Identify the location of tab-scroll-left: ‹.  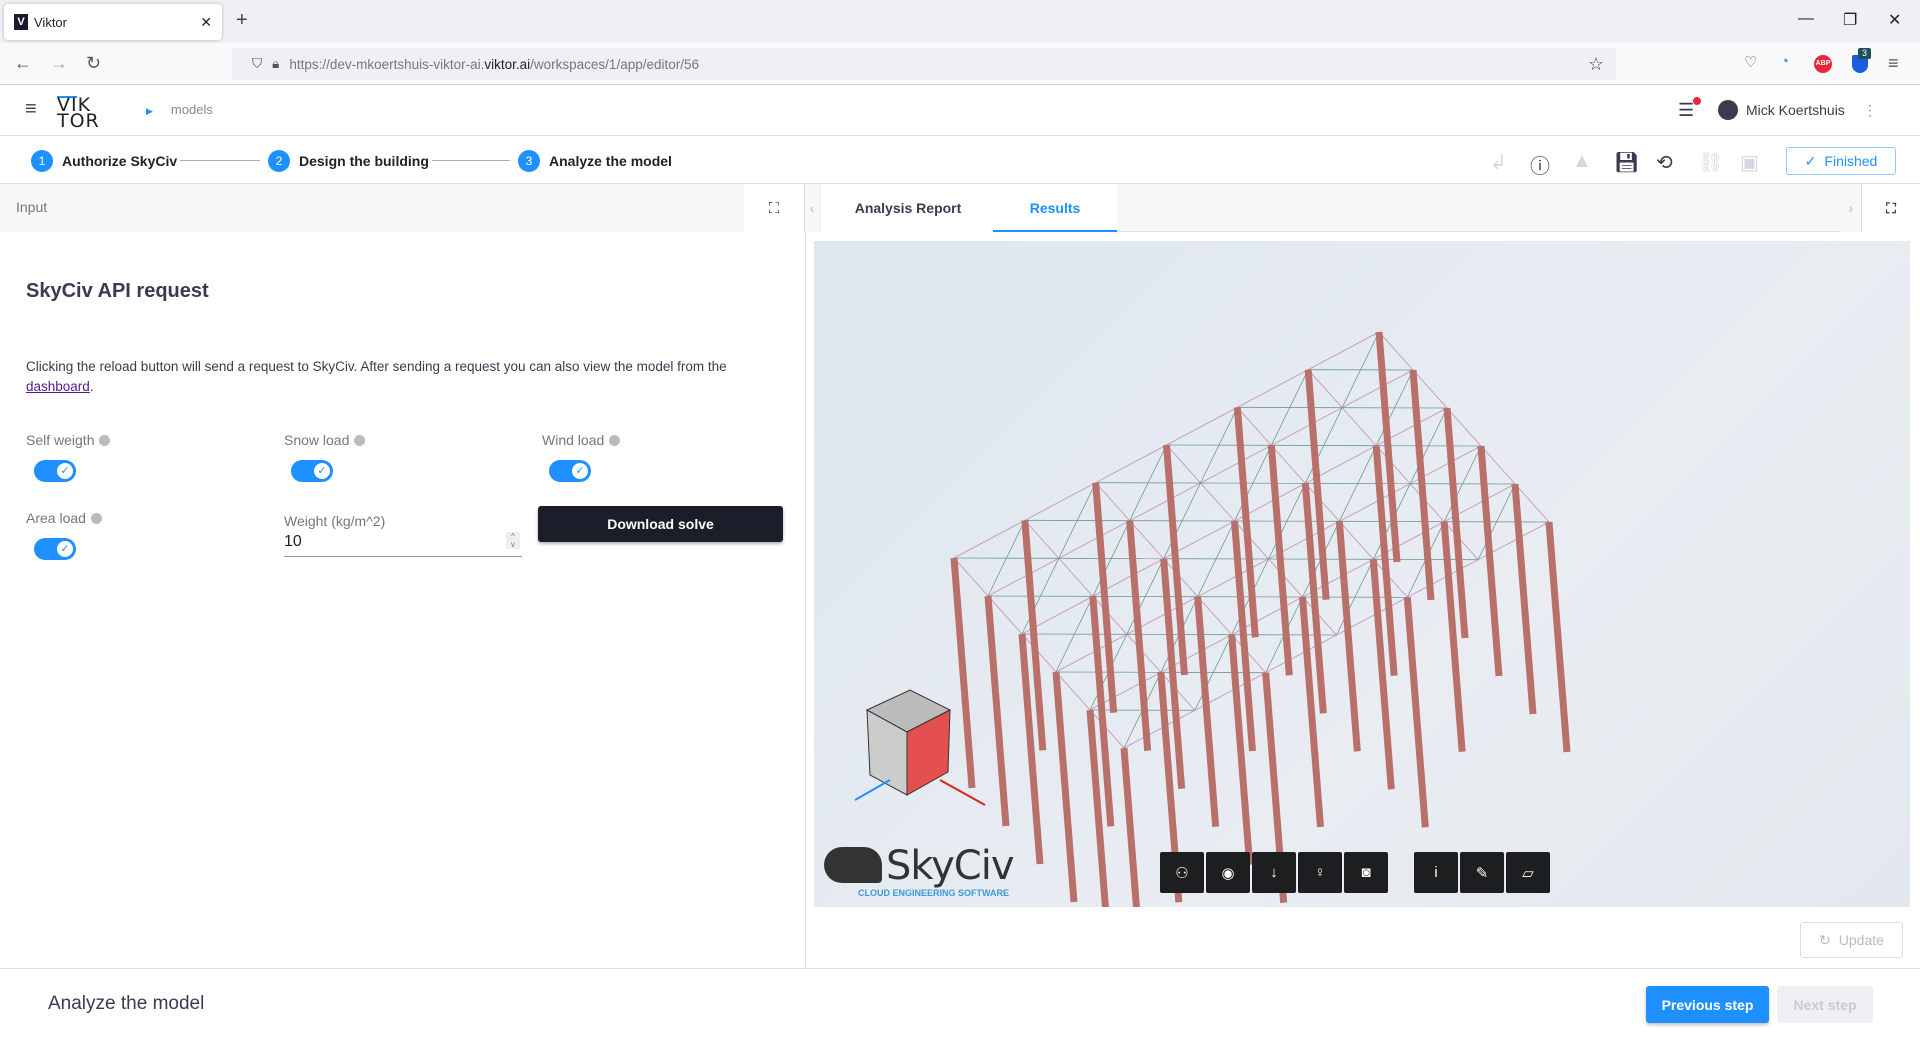
(812, 208).